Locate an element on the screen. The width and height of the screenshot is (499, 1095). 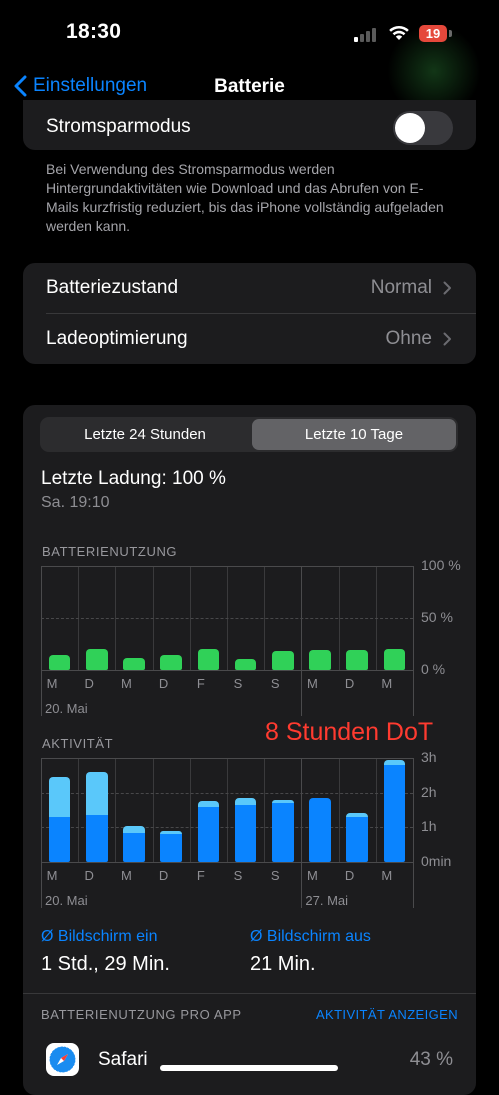
last-charge-time: Sa. 19:10 is located at coordinates (75, 502).